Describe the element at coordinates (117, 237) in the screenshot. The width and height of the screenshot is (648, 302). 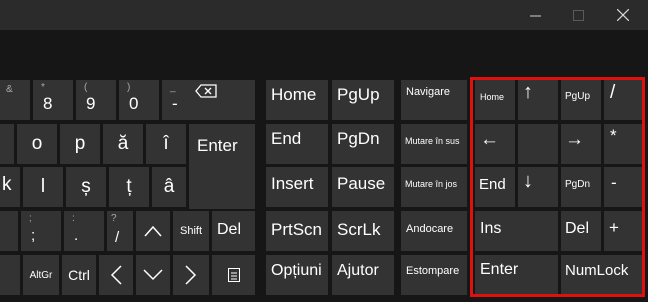
I see `key-slash-label: /` at that location.